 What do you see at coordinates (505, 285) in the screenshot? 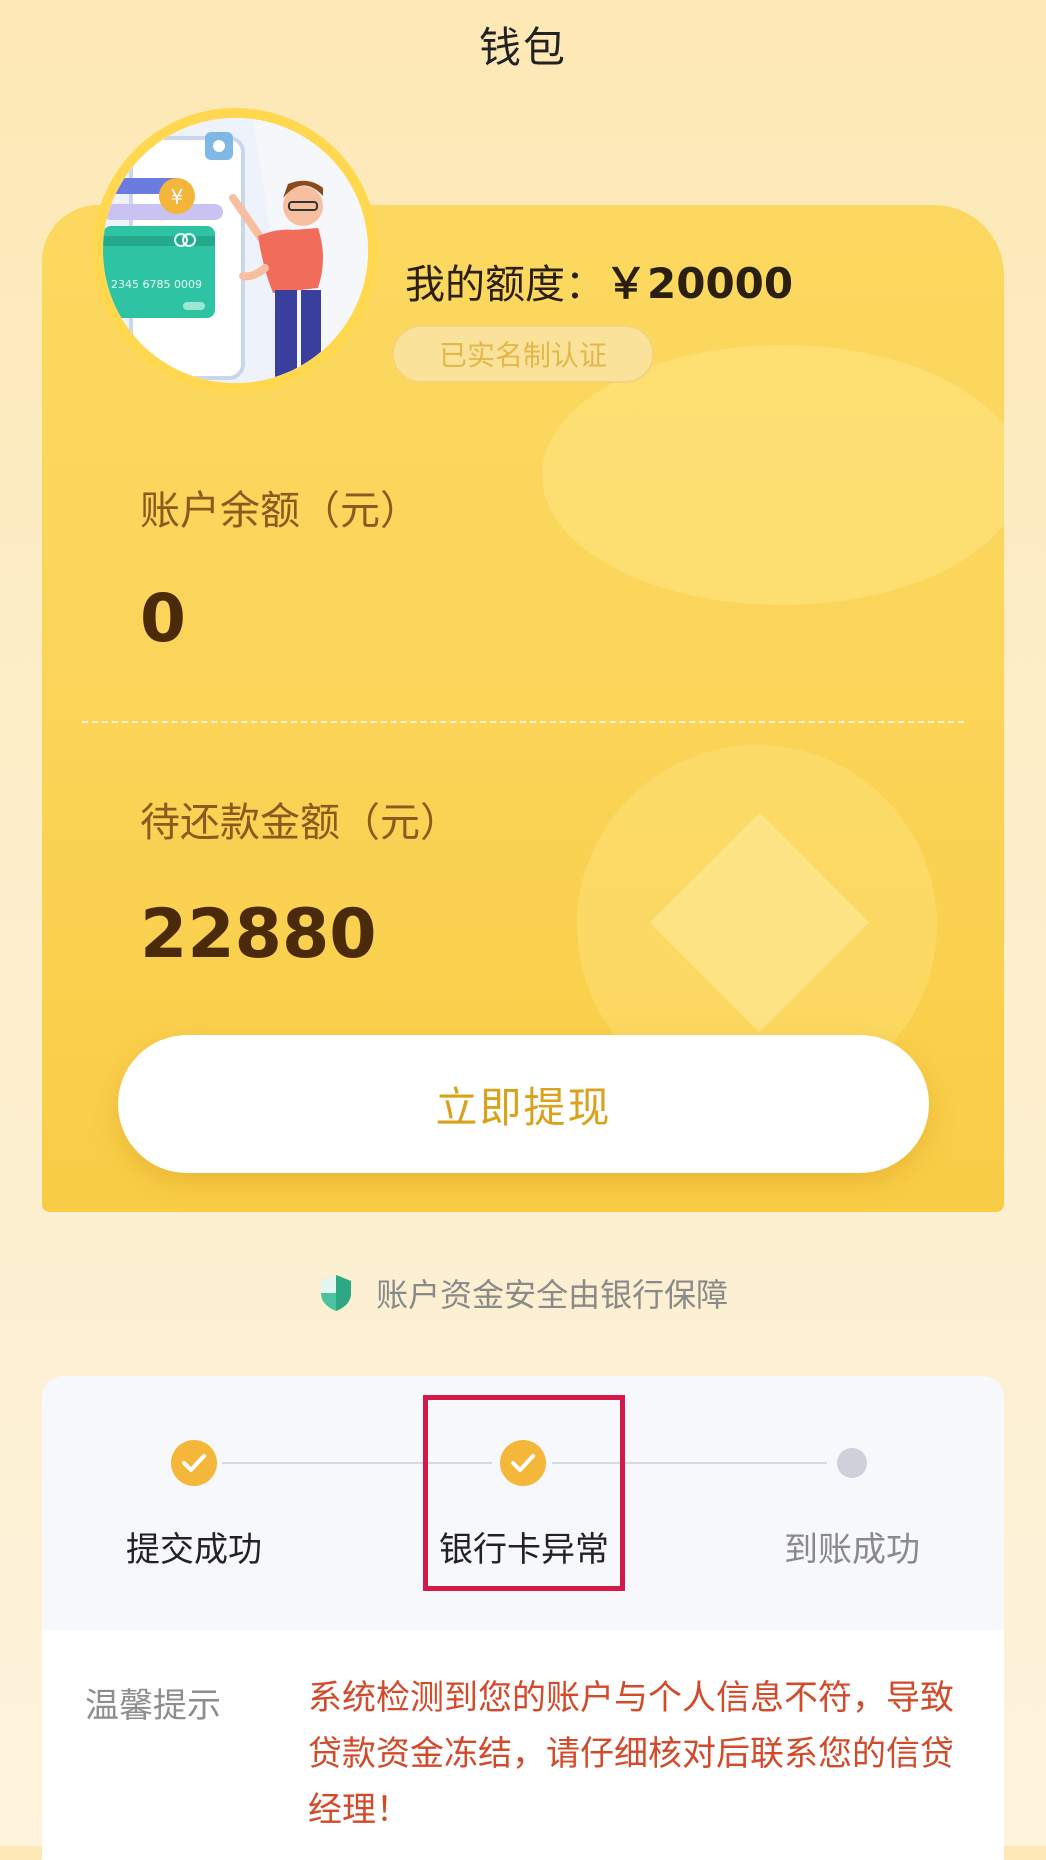
I see `quota-label: 我的额度：` at bounding box center [505, 285].